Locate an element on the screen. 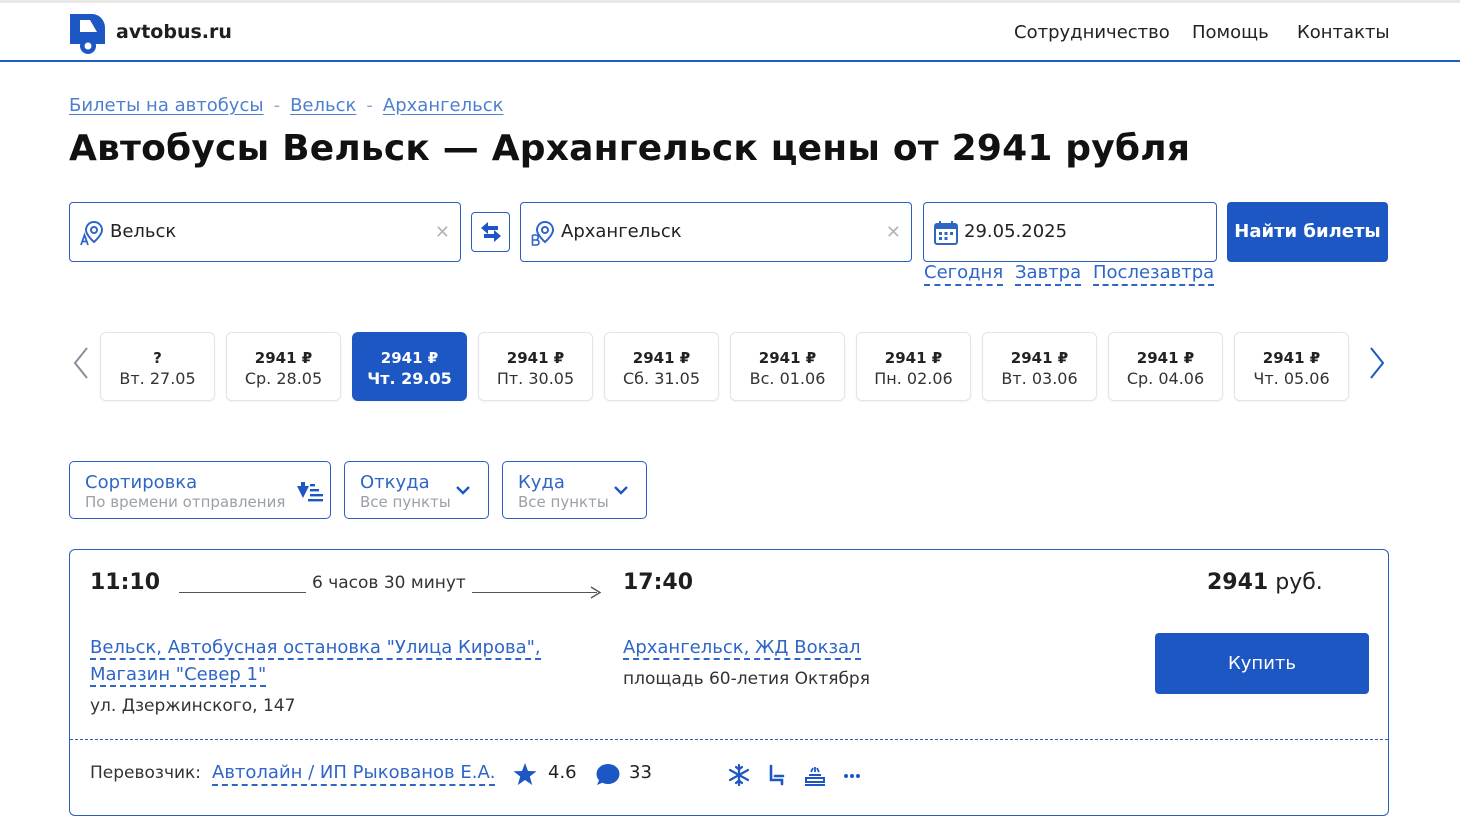 The width and height of the screenshot is (1460, 838). pin-a-icon is located at coordinates (92, 233).